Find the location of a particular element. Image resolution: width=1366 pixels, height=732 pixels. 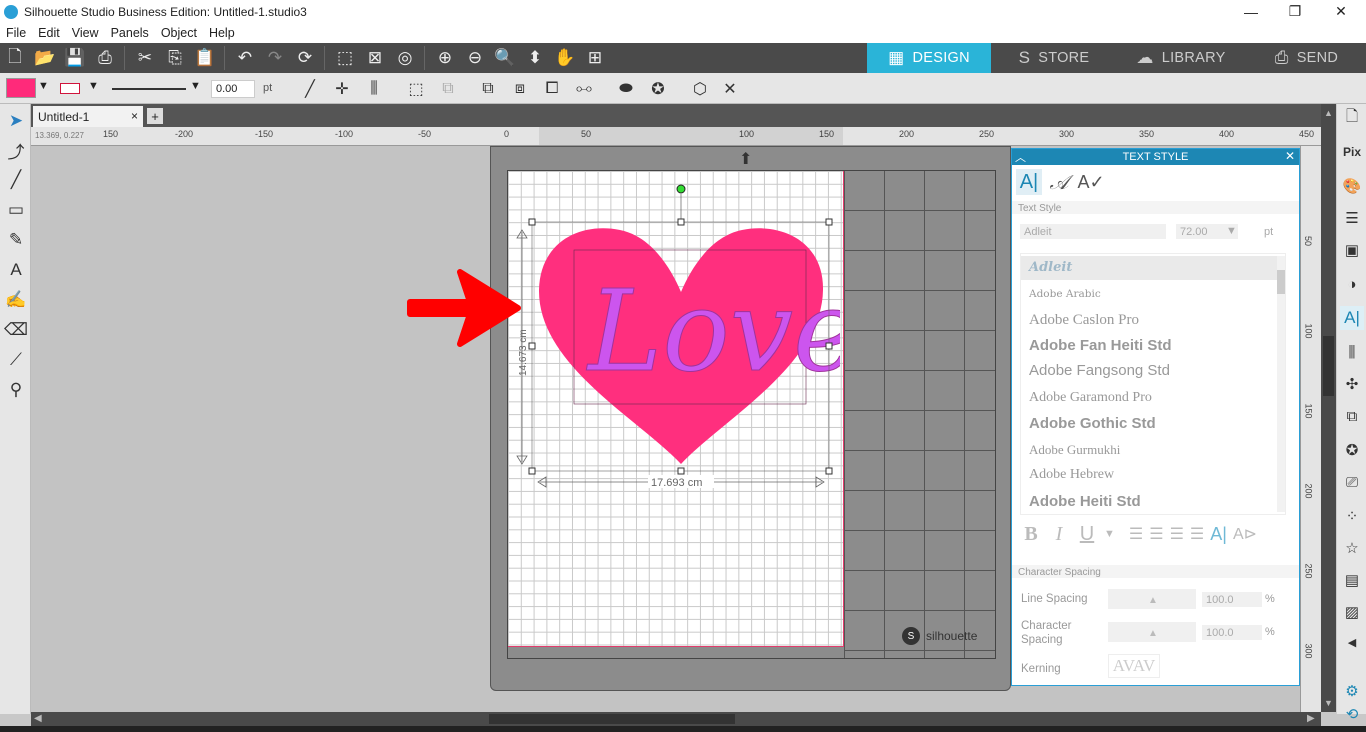

font-list-item: Adobe Gurmukhi is located at coordinates (1074, 450).